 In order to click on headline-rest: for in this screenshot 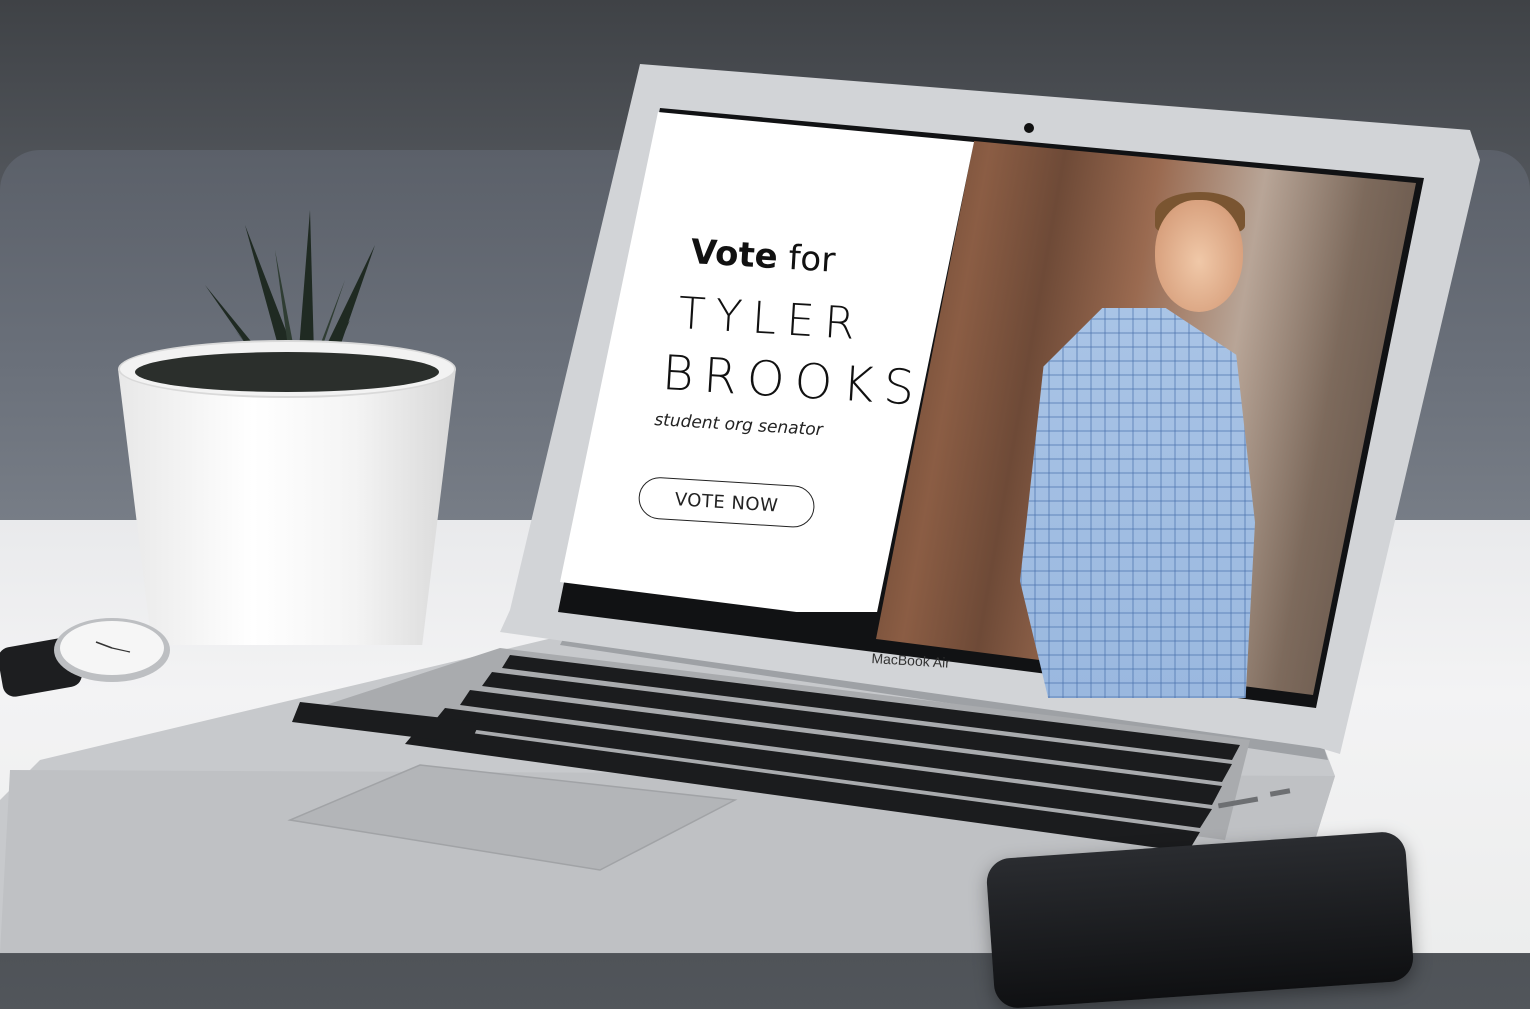, I will do `click(812, 259)`.